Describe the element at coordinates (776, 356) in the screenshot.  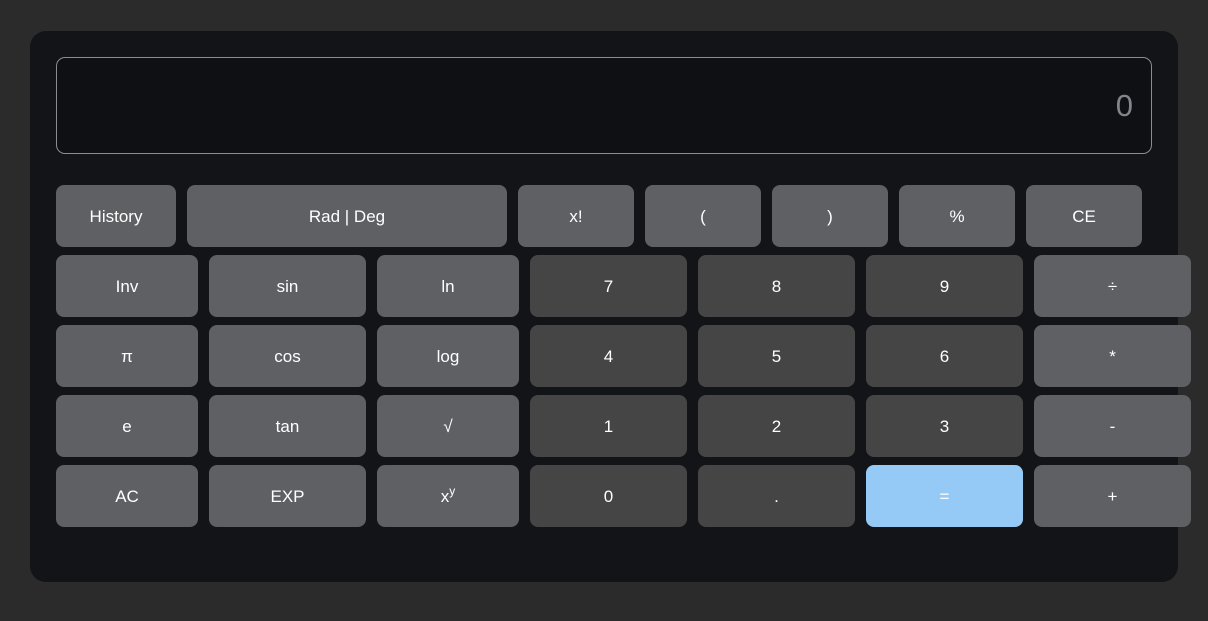
I see `digit-5-button: 5` at that location.